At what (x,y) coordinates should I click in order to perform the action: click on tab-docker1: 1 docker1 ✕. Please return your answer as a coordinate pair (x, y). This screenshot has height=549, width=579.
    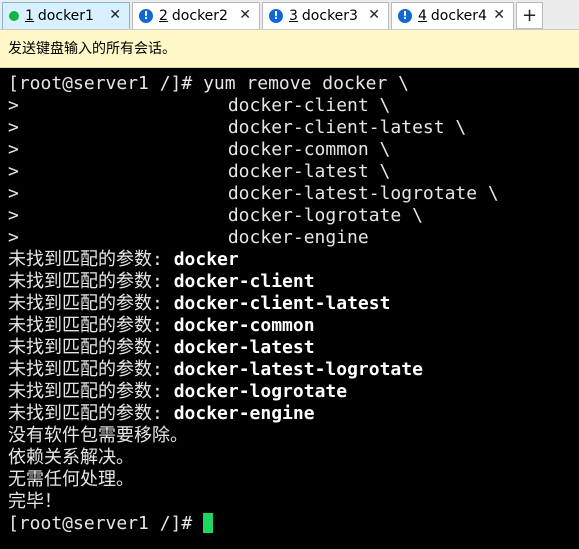
    Looking at the image, I should click on (66, 15).